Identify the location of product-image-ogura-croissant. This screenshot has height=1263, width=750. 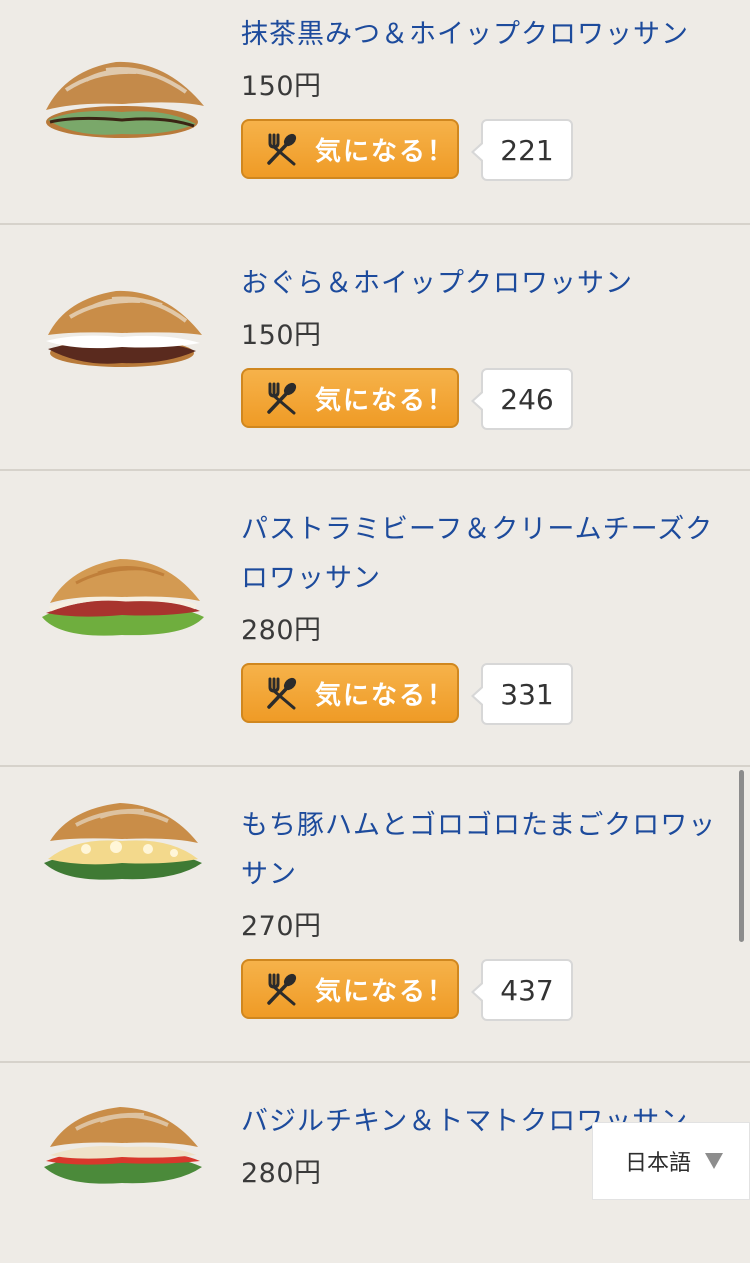
(122, 327).